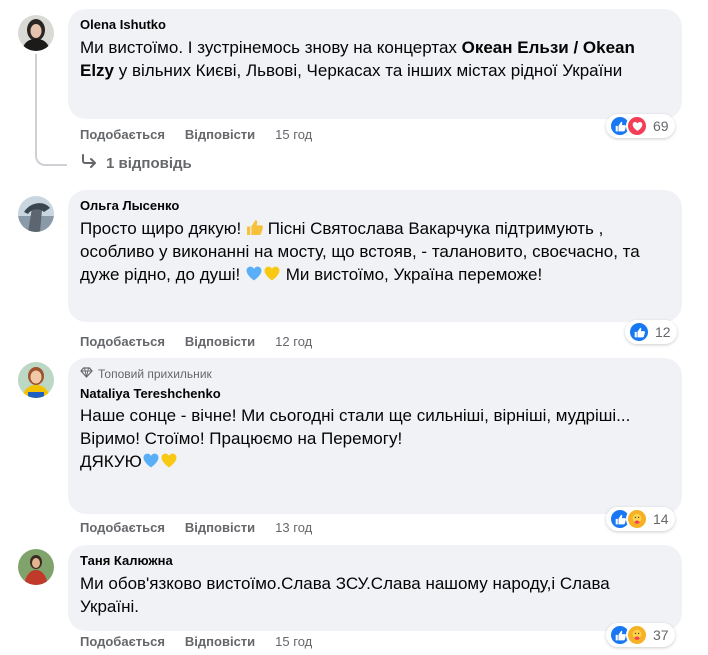  I want to click on reply-arrow-icon, so click(89, 163).